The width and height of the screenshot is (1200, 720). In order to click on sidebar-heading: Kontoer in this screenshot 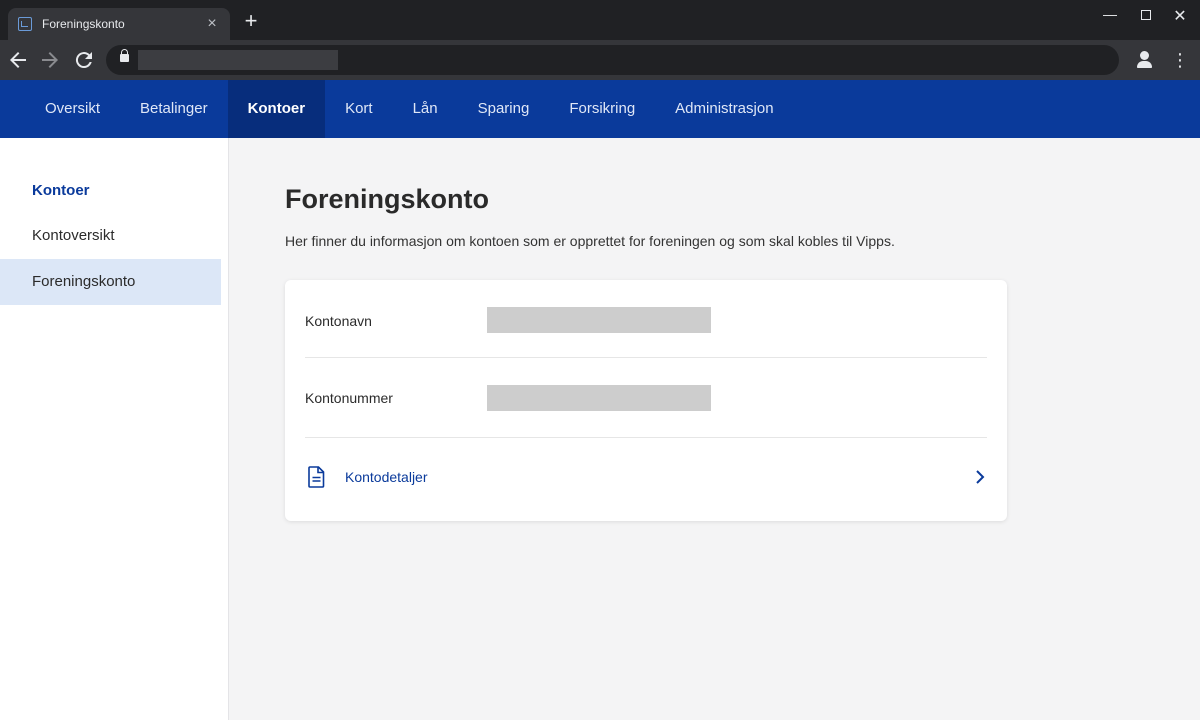, I will do `click(61, 190)`.